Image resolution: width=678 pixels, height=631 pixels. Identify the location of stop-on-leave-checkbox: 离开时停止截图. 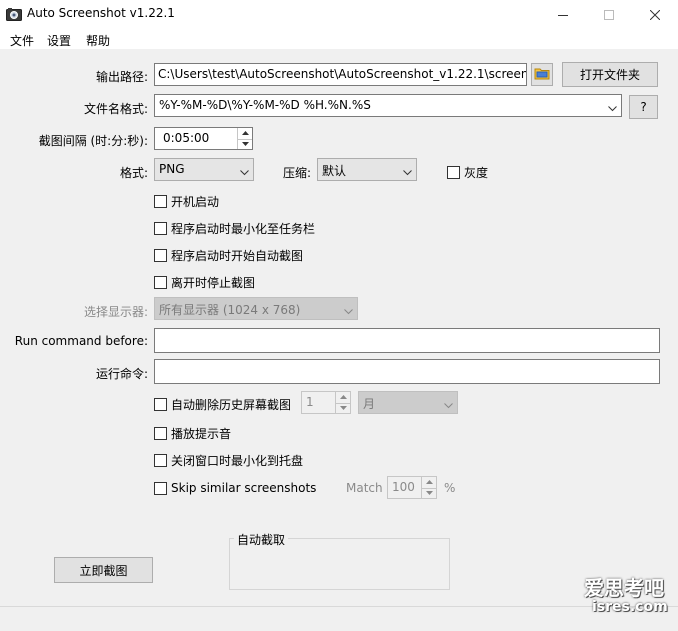
(204, 282).